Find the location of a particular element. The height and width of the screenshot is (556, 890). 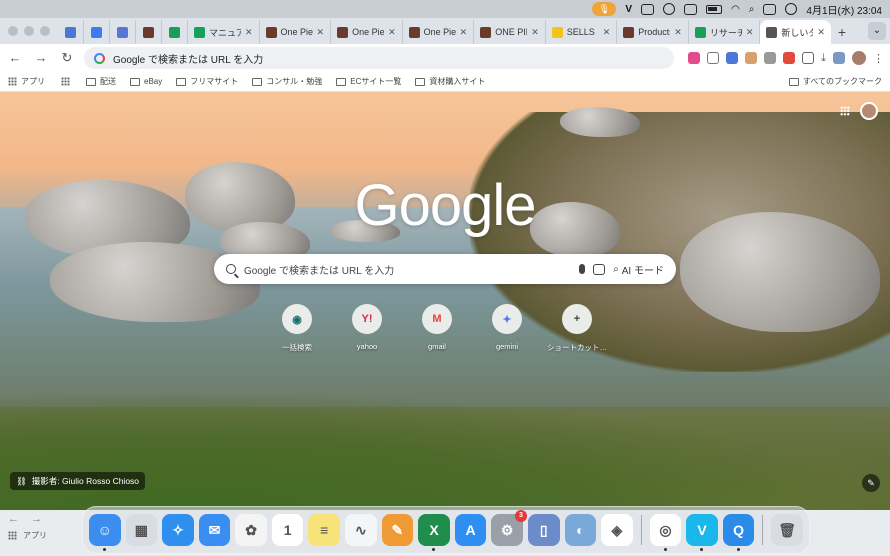

translate-extension-icon is located at coordinates (732, 58).